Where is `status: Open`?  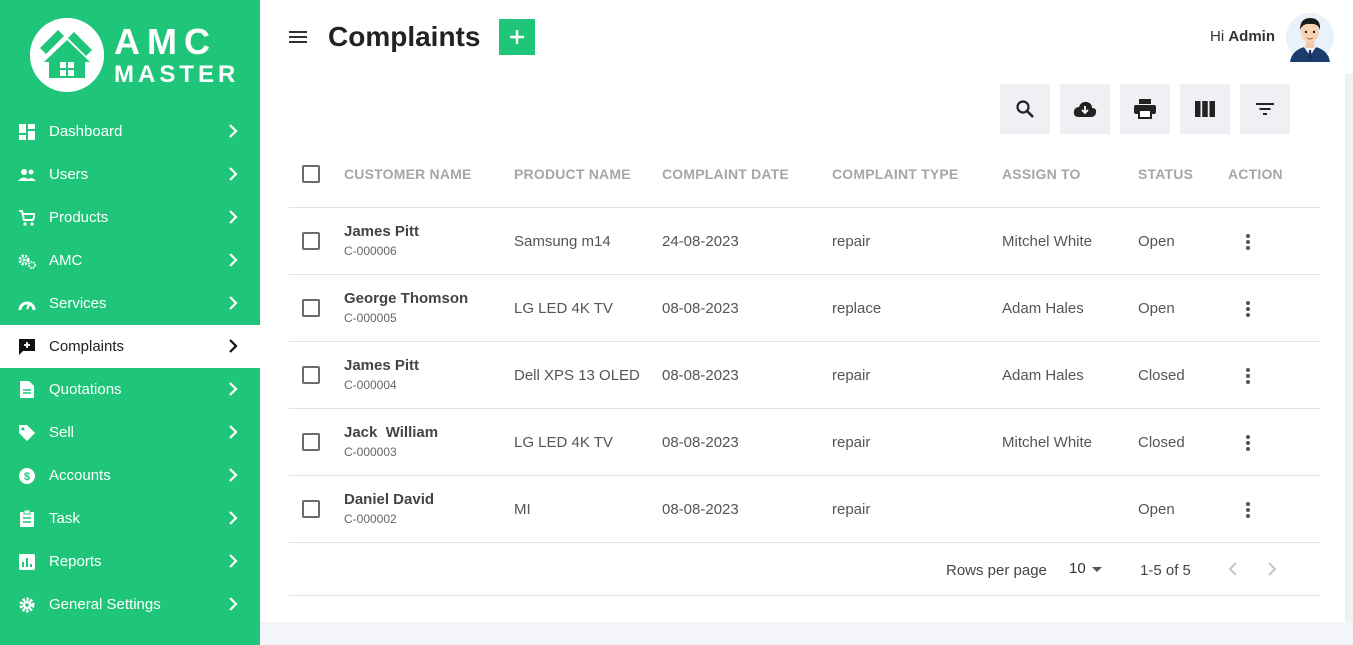 status: Open is located at coordinates (1156, 308).